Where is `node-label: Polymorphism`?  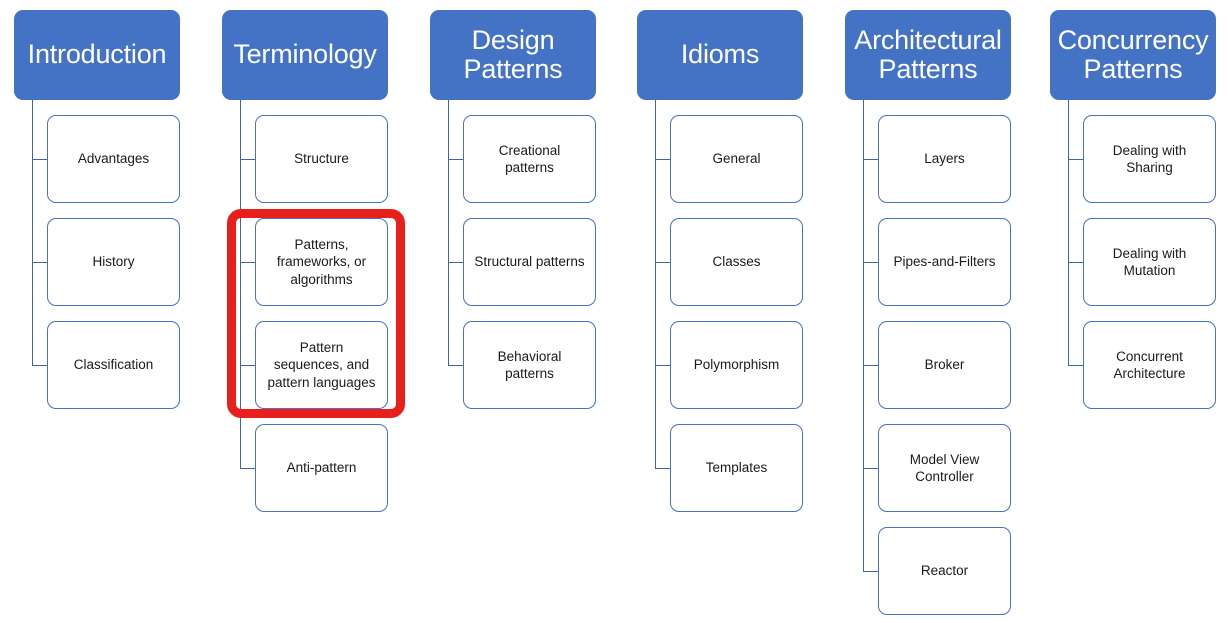 node-label: Polymorphism is located at coordinates (736, 365).